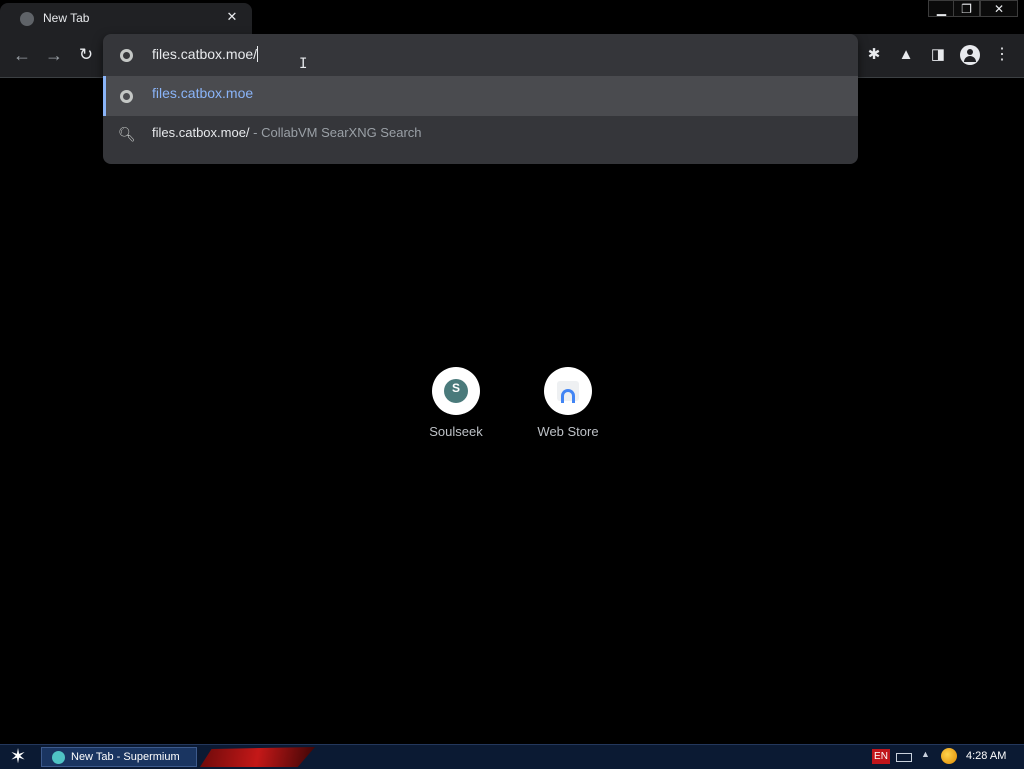 This screenshot has width=1024, height=769. Describe the element at coordinates (257, 757) in the screenshot. I see `taskbar-decoration` at that location.